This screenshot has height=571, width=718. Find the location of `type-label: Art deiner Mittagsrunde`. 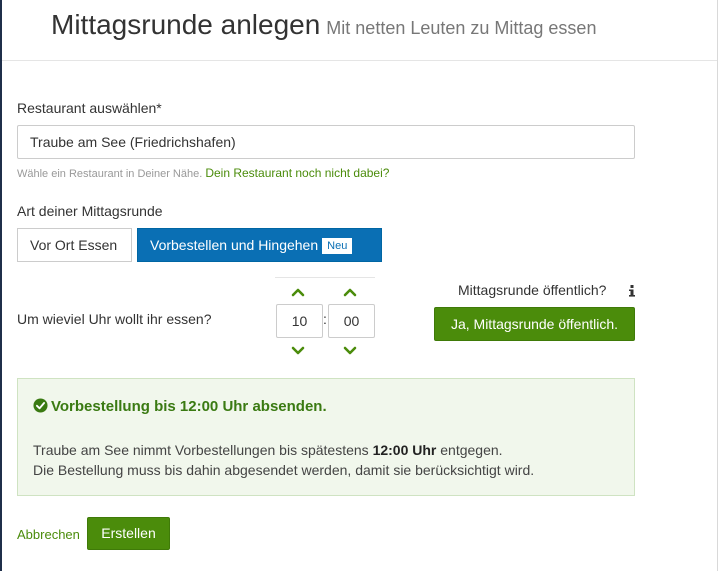

type-label: Art deiner Mittagsrunde is located at coordinates (90, 211).